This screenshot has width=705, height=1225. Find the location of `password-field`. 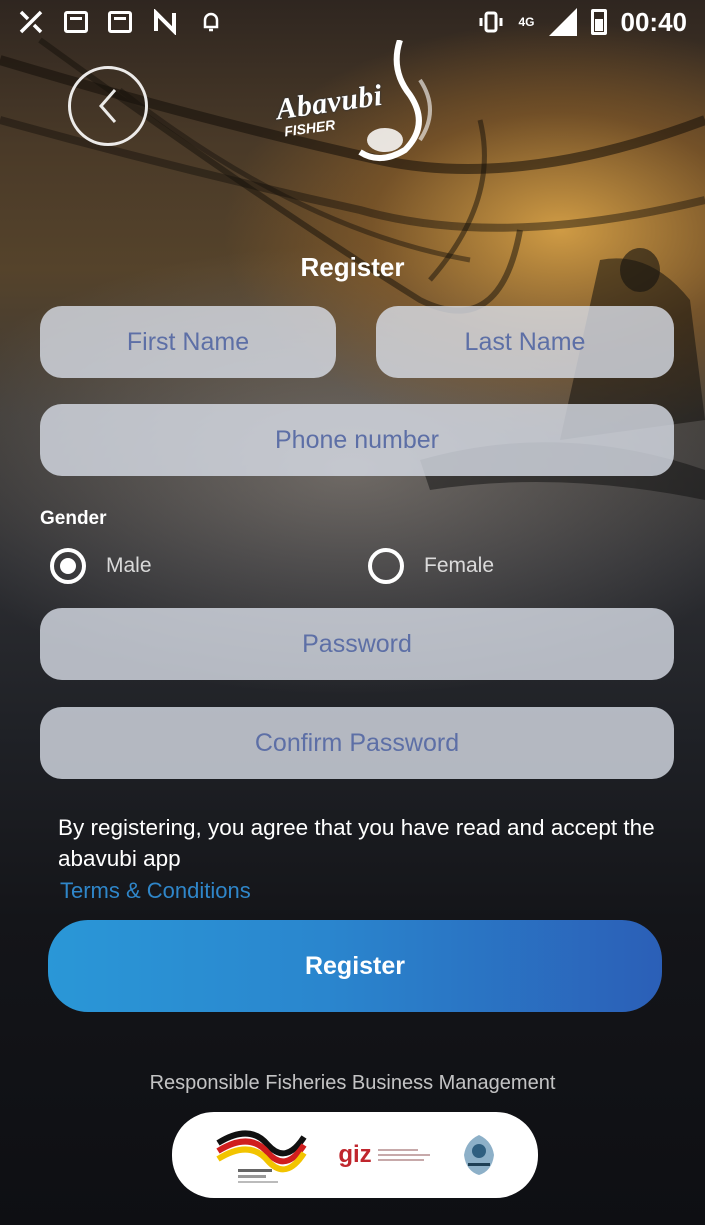

password-field is located at coordinates (357, 644).